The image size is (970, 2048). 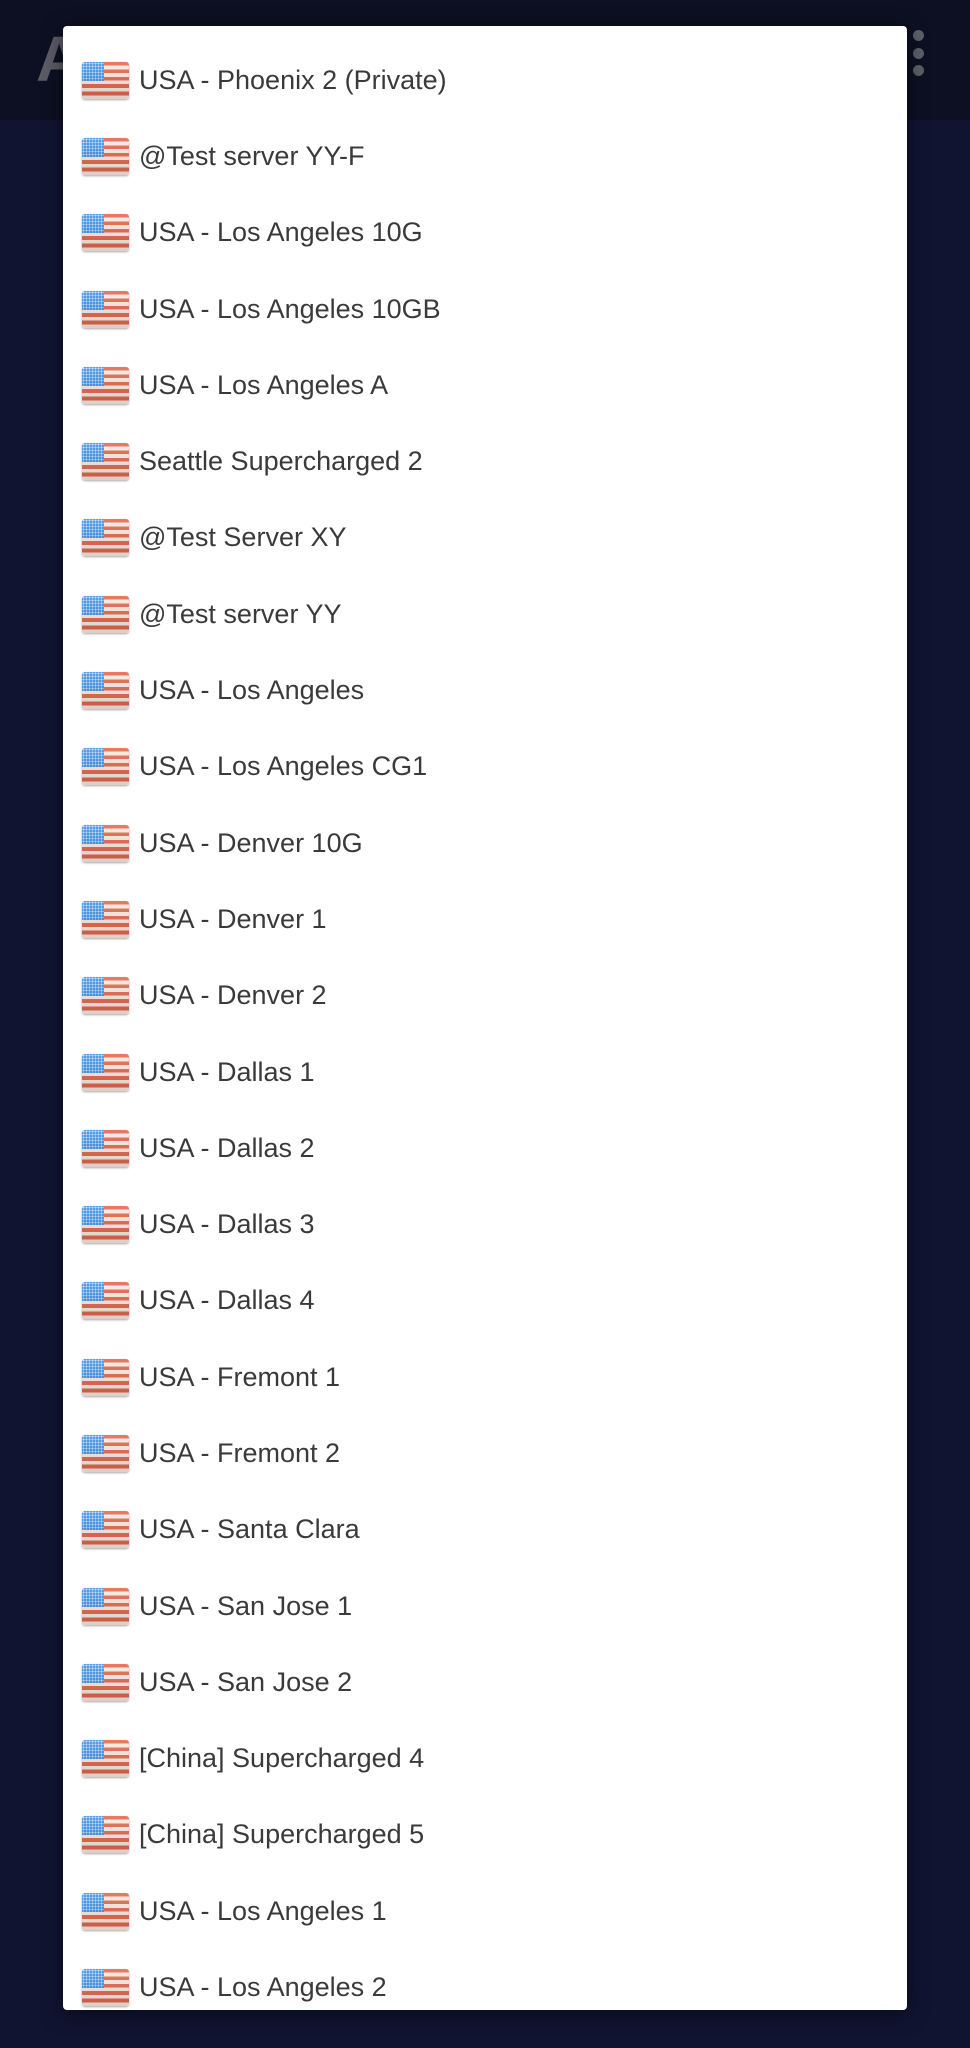 I want to click on server-list-item: @Test server YY, so click(x=485, y=614).